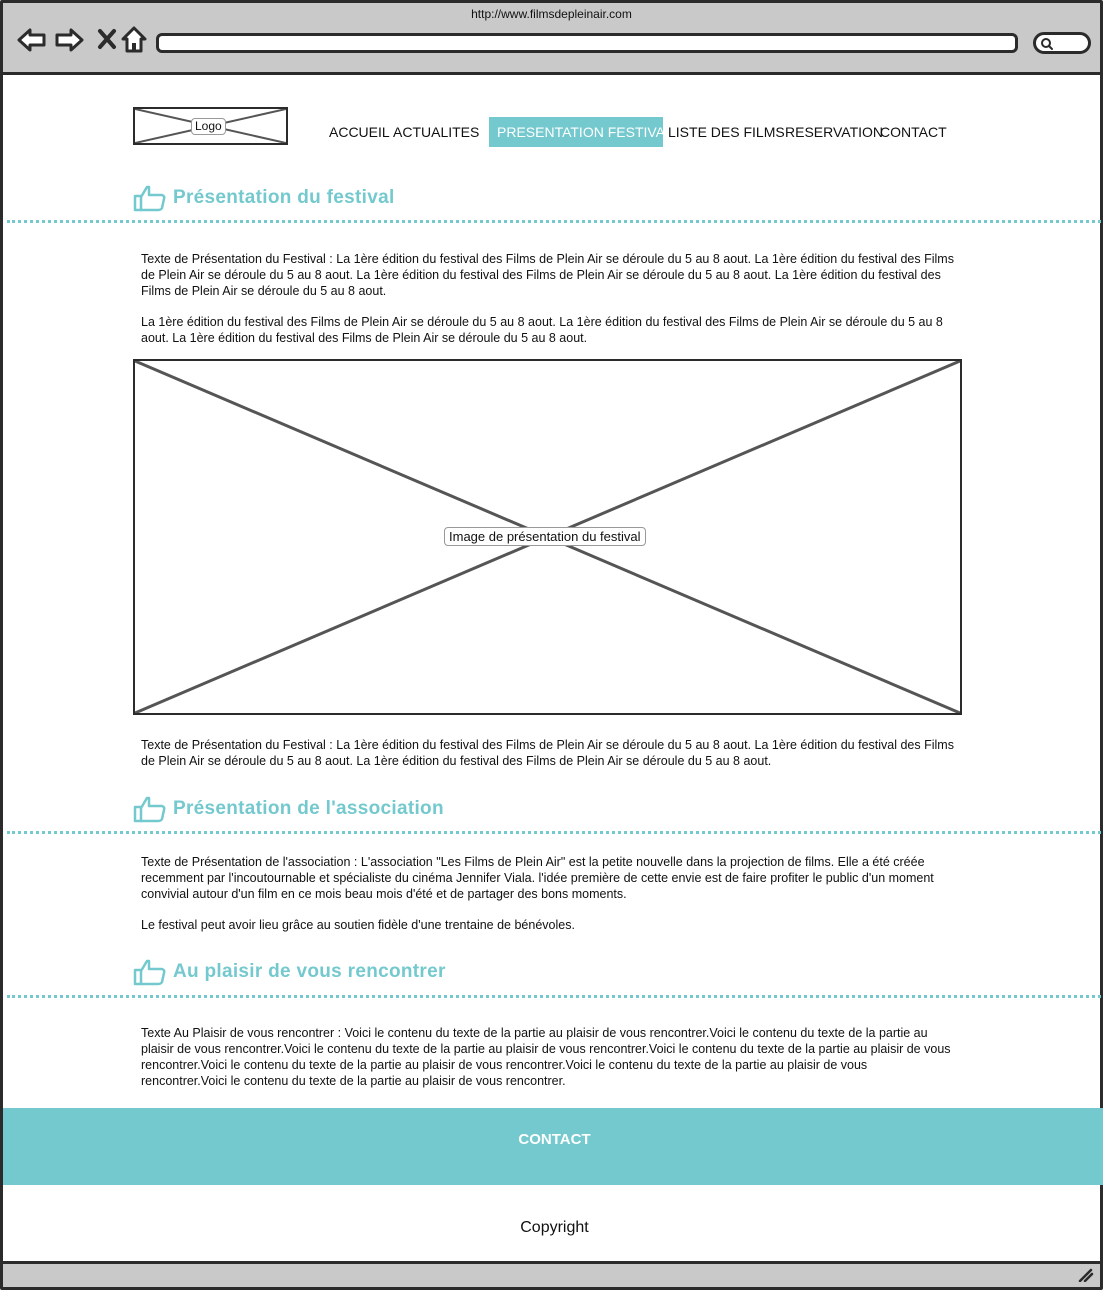 The image size is (1103, 1290). Describe the element at coordinates (309, 971) in the screenshot. I see `section-title: Au plaisir de vous rencontrer` at that location.